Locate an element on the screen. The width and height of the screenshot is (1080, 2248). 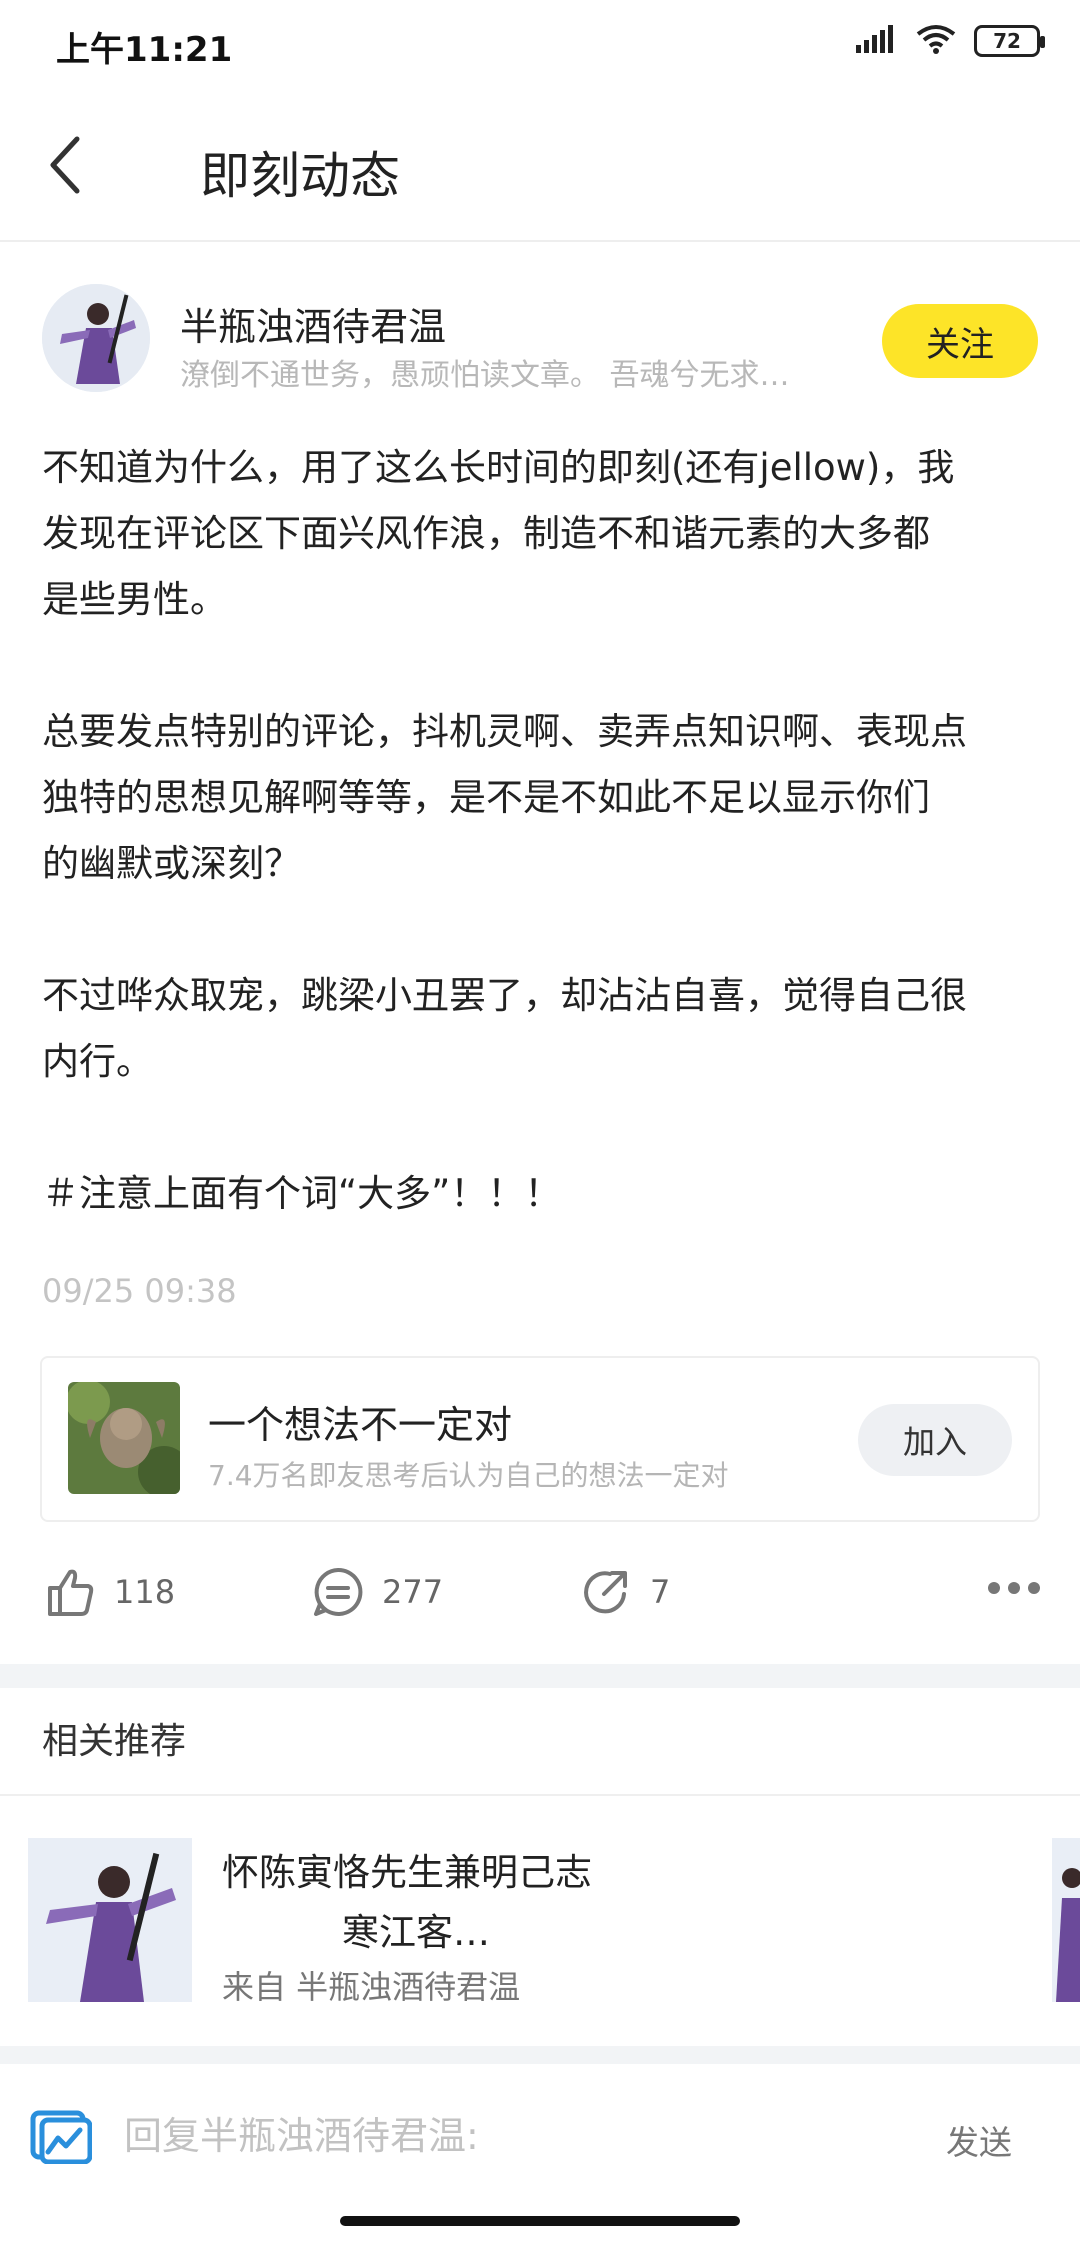
post-line: 是些男性。 is located at coordinates (134, 599).